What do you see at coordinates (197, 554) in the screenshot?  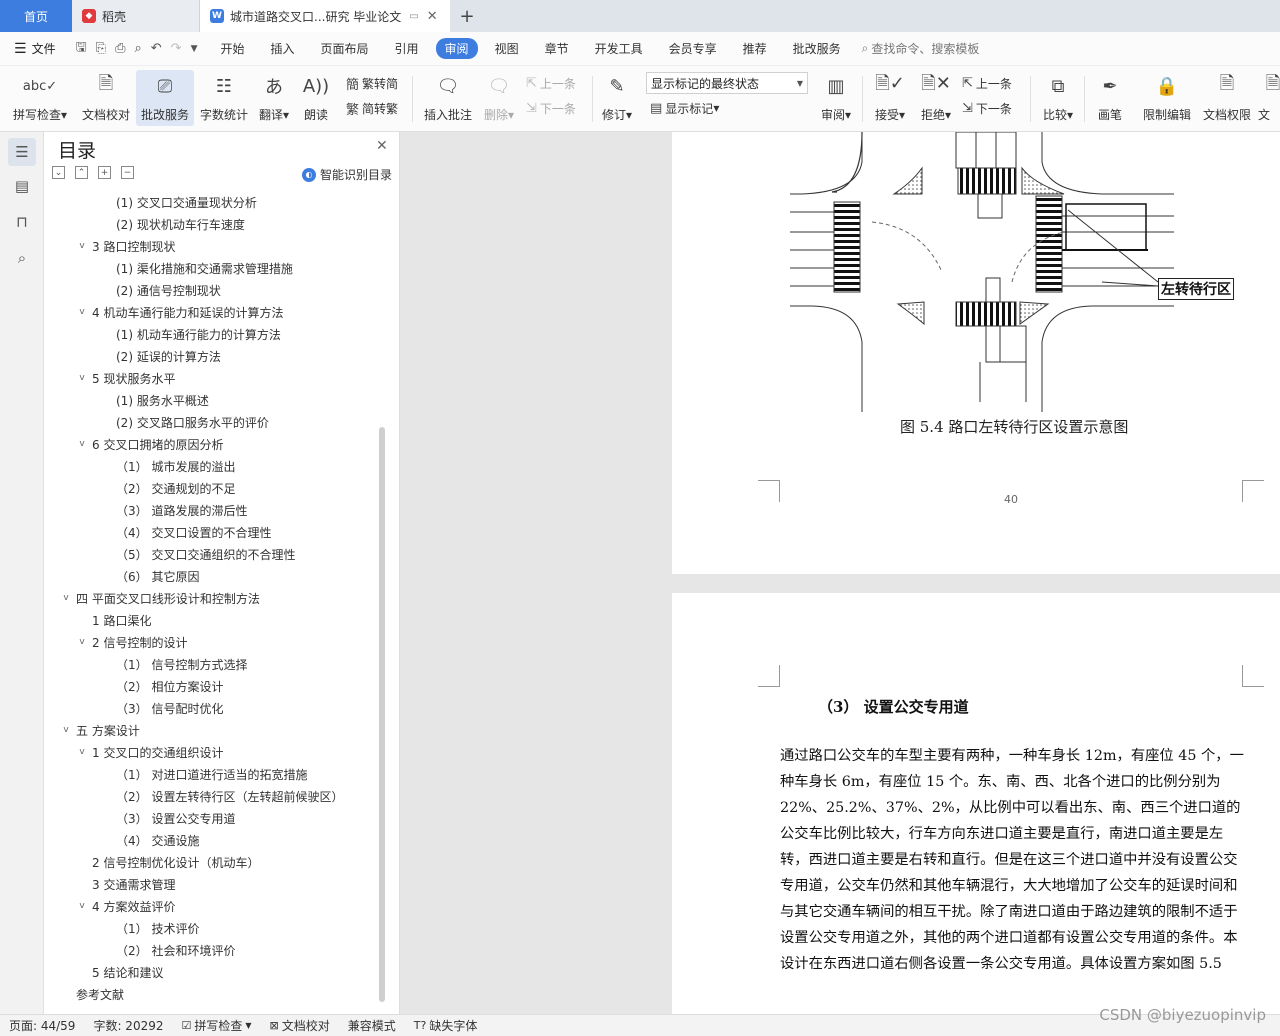 I see `toc-item: （5） 交叉口交通组织的不合理性` at bounding box center [197, 554].